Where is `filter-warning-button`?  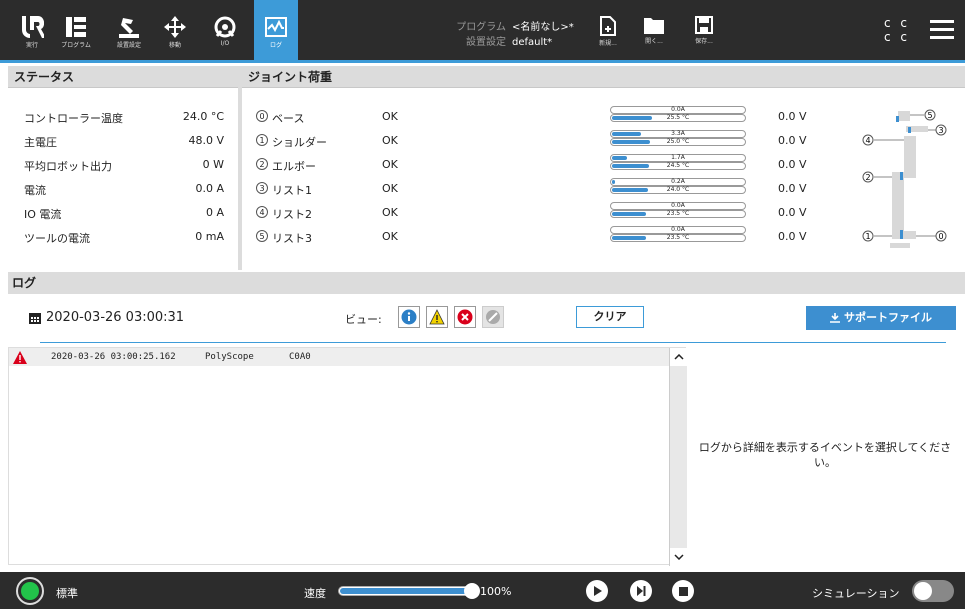
filter-warning-button is located at coordinates (437, 317).